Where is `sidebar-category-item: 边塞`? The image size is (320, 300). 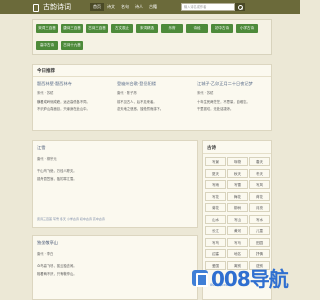
sidebar-category-item: 边塞 is located at coordinates (215, 253).